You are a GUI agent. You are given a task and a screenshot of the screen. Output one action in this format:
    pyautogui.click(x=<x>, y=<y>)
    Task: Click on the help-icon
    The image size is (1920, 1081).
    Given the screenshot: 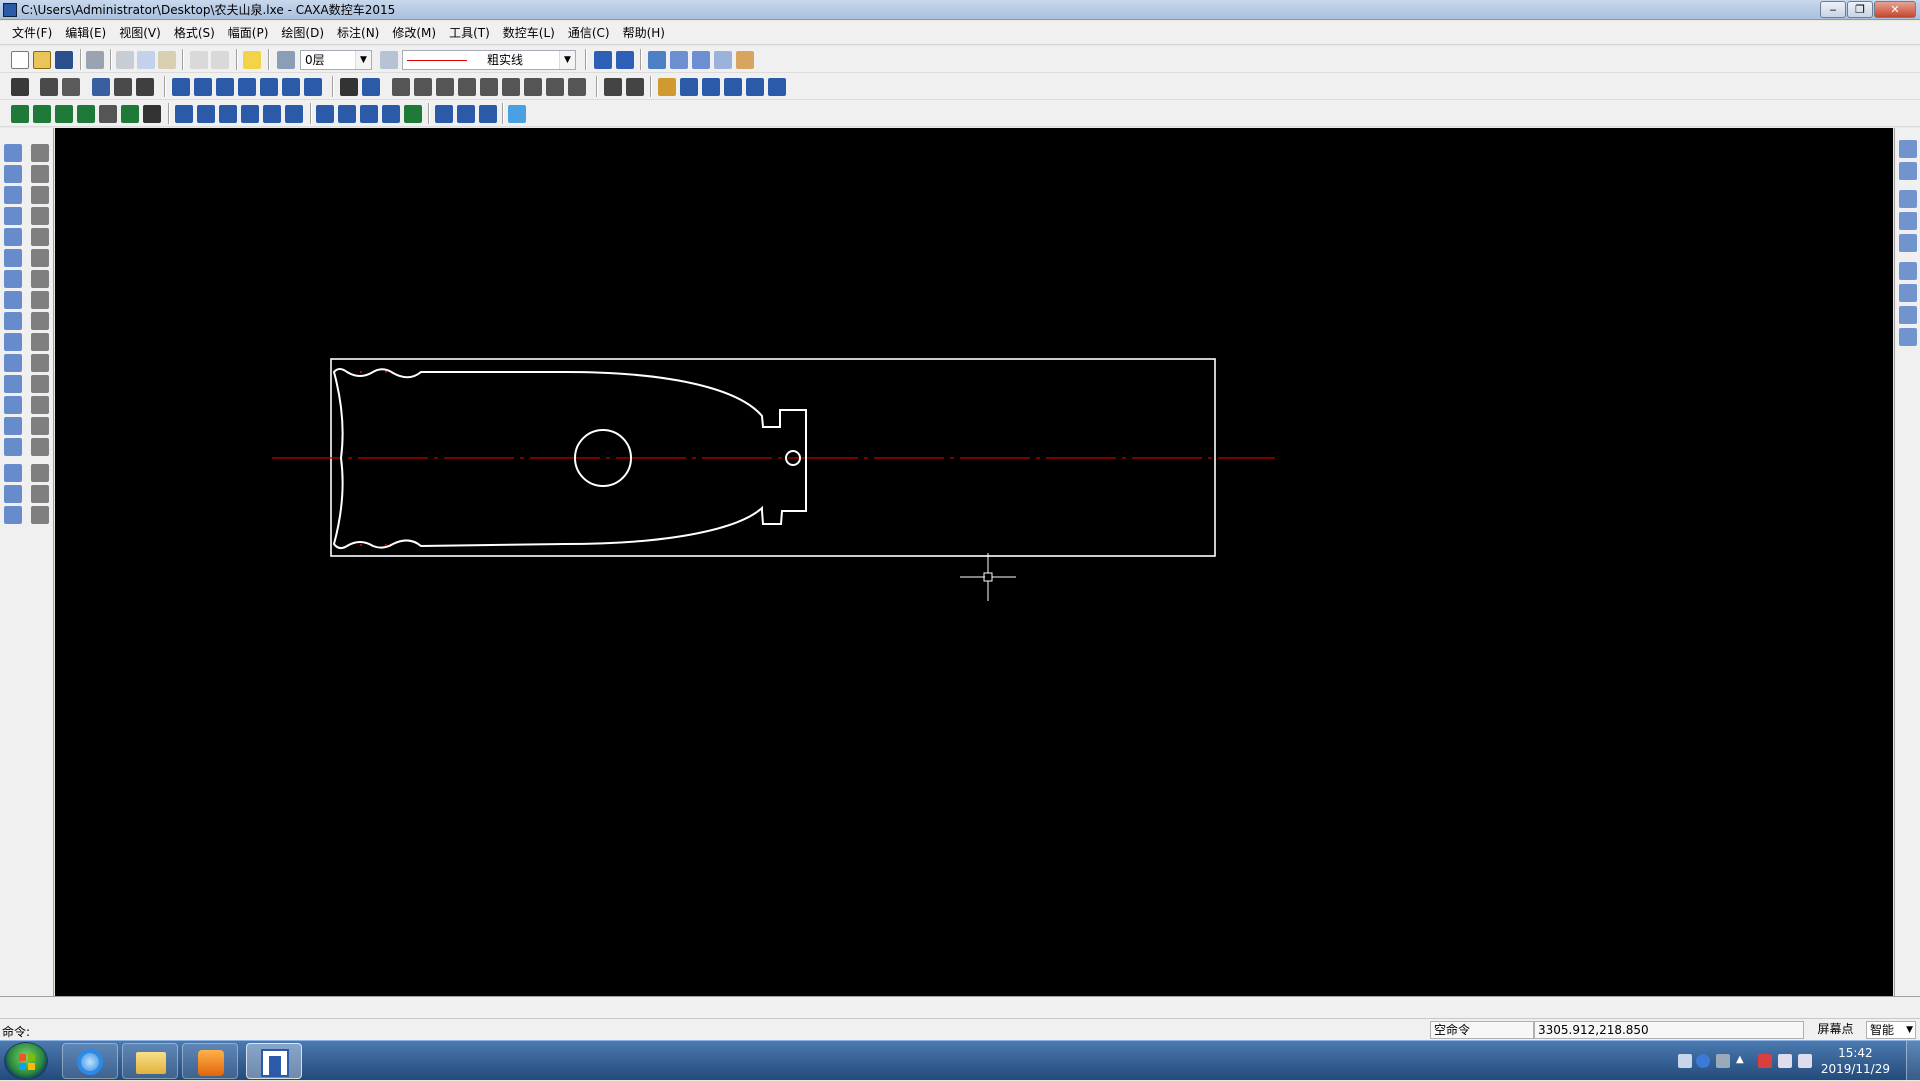 What is the action you would take?
    pyautogui.click(x=1703, y=1061)
    